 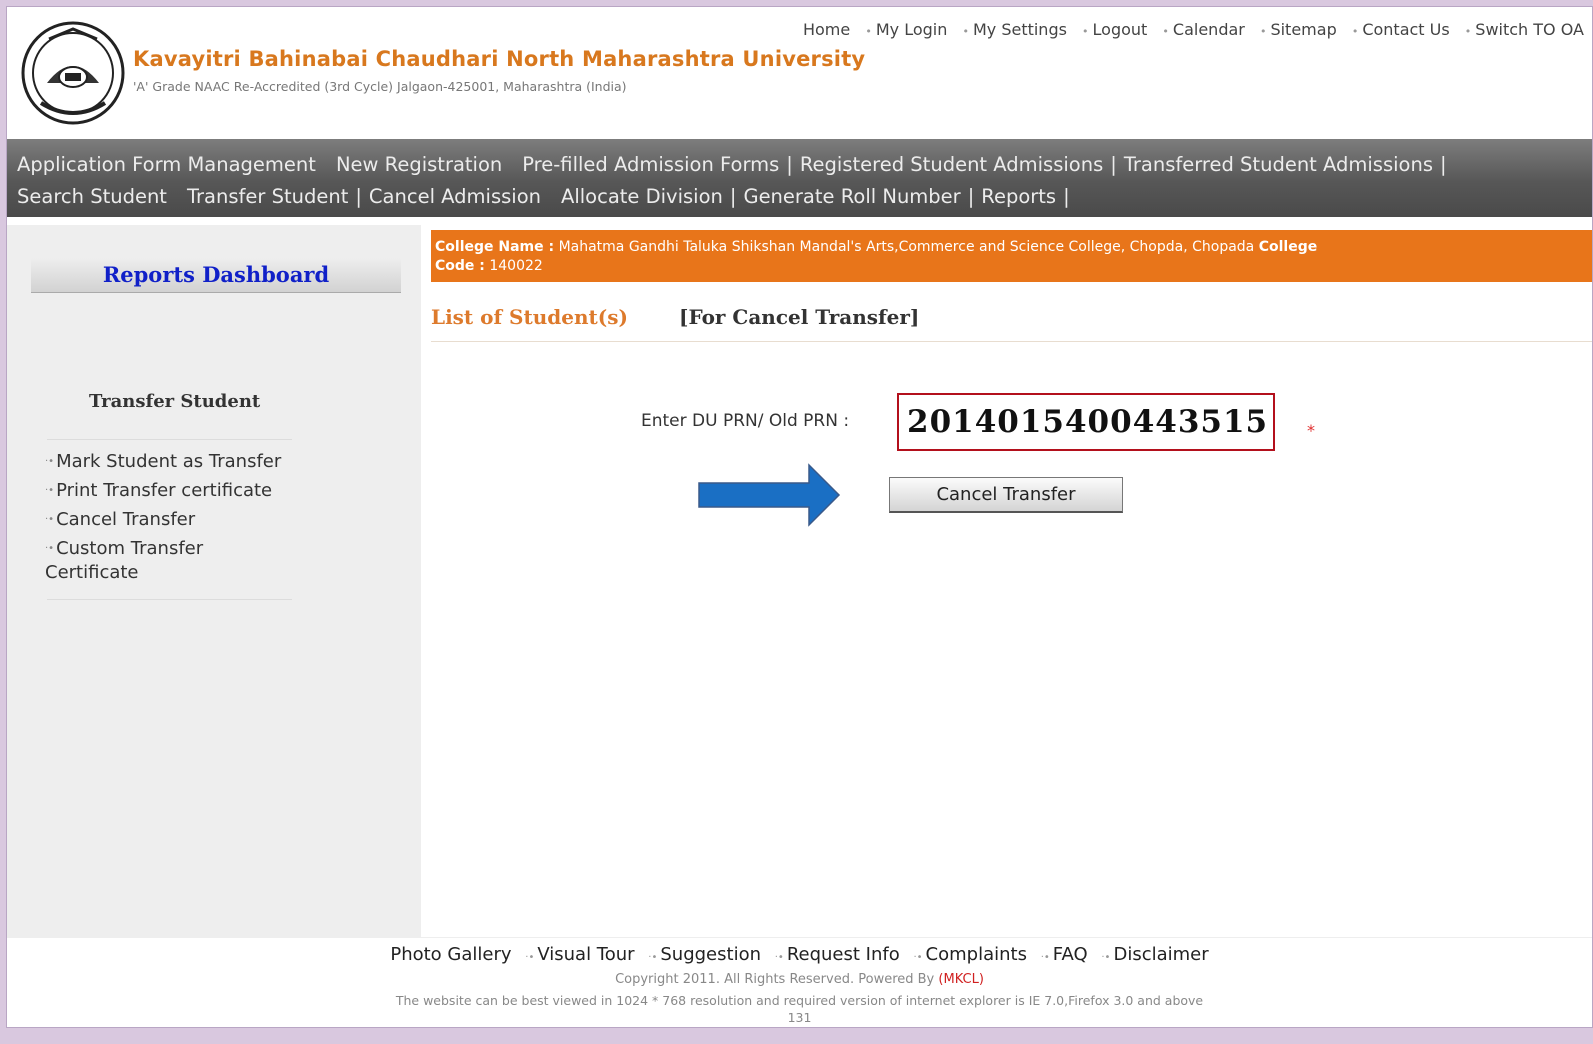 I want to click on top-link-logout: Logout, so click(x=1120, y=29).